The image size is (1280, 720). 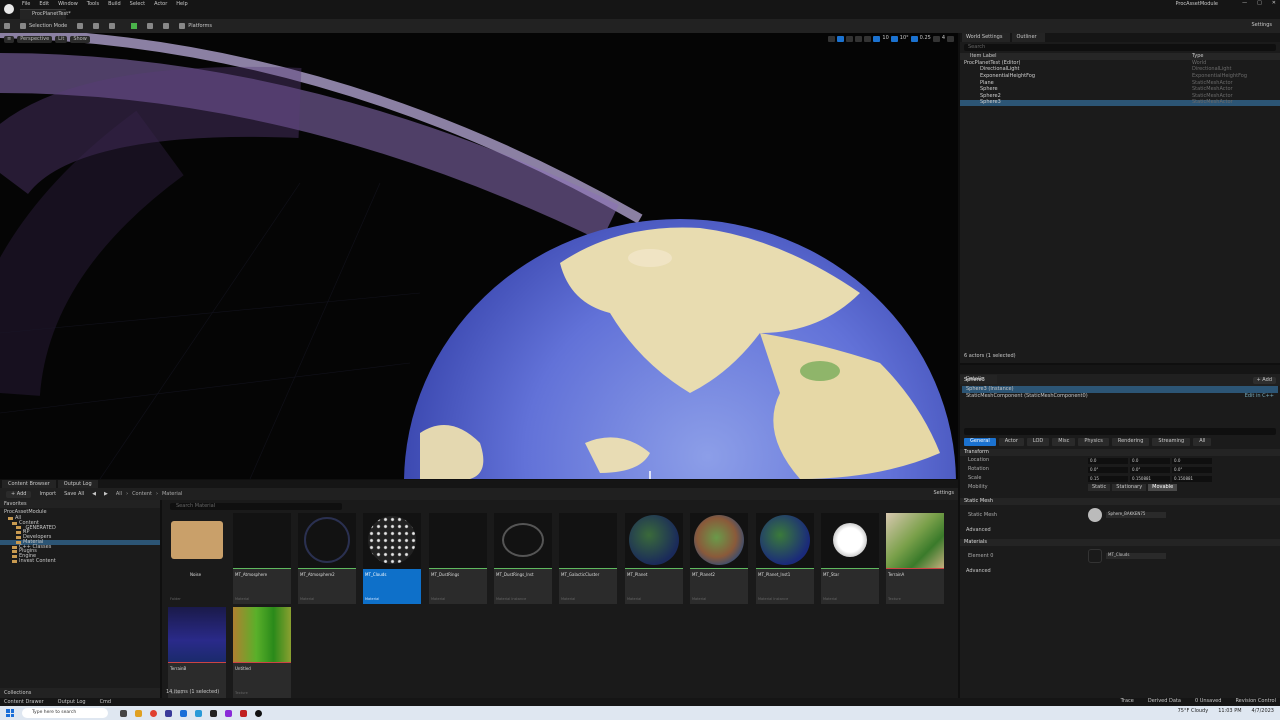 What do you see at coordinates (183, 713) in the screenshot?
I see `edge-icon` at bounding box center [183, 713].